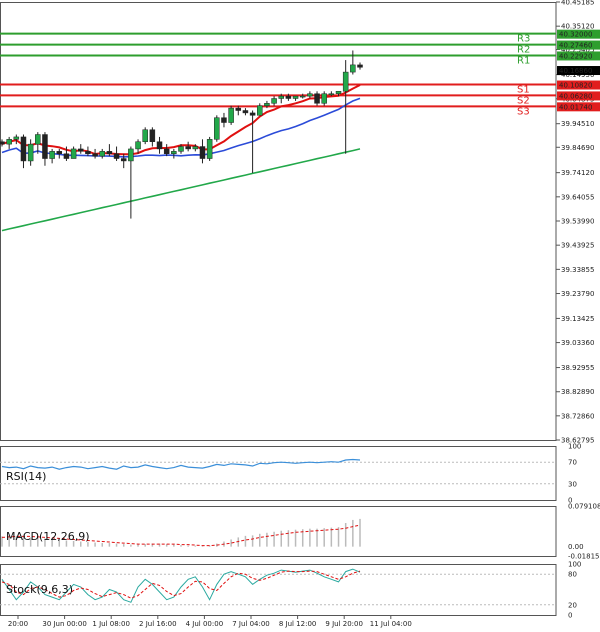 The width and height of the screenshot is (600, 632). Describe the element at coordinates (523, 39) in the screenshot. I see `level-name-r3: R3` at that location.